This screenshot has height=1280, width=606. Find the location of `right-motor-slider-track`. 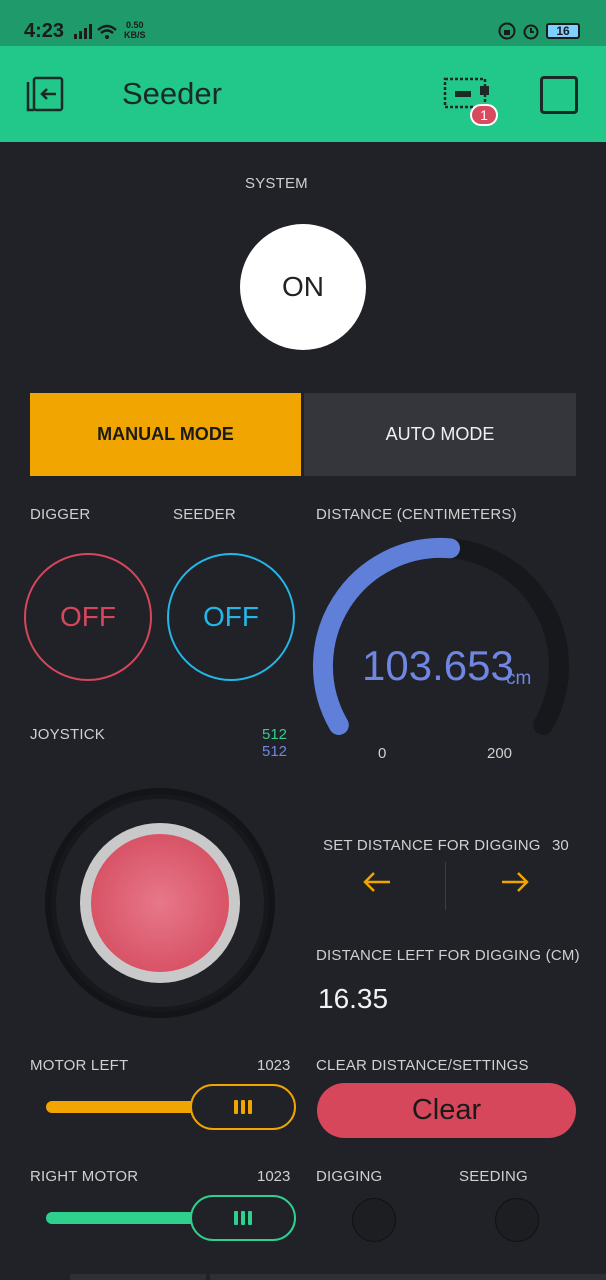

right-motor-slider-track is located at coordinates (121, 1218).